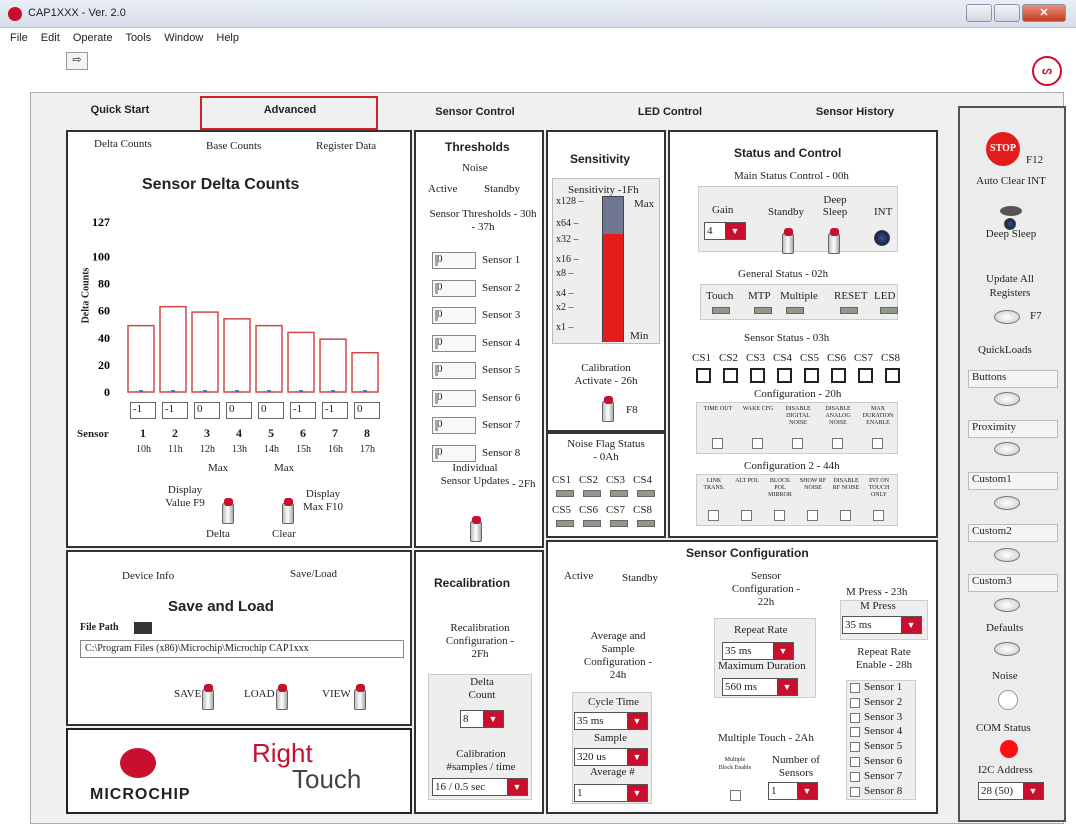  What do you see at coordinates (878, 416) in the screenshot?
I see `config-option-label: MAX DURATION ENABLE` at bounding box center [878, 416].